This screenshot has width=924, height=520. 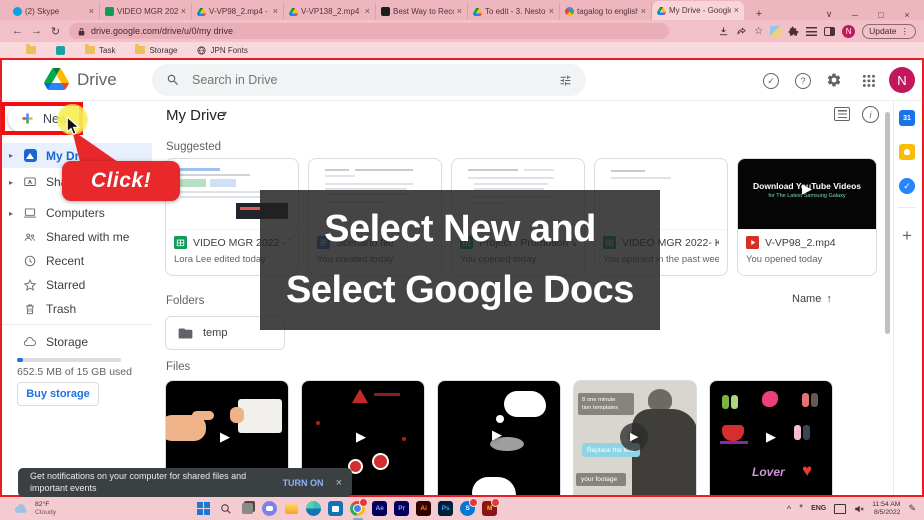 What do you see at coordinates (660, 400) in the screenshot?
I see `thumb-person-head` at bounding box center [660, 400].